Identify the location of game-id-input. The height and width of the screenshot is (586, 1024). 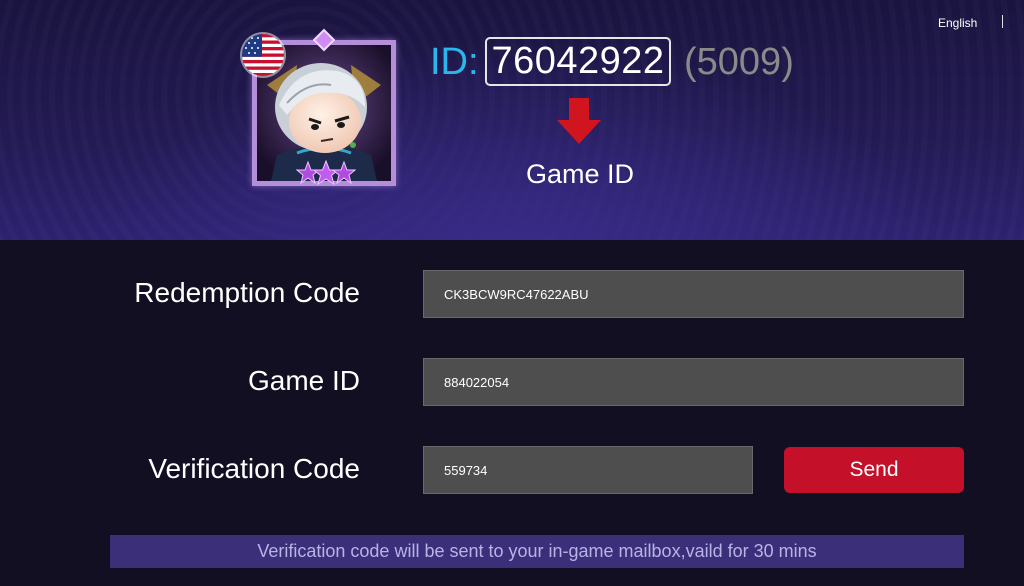
(693, 382).